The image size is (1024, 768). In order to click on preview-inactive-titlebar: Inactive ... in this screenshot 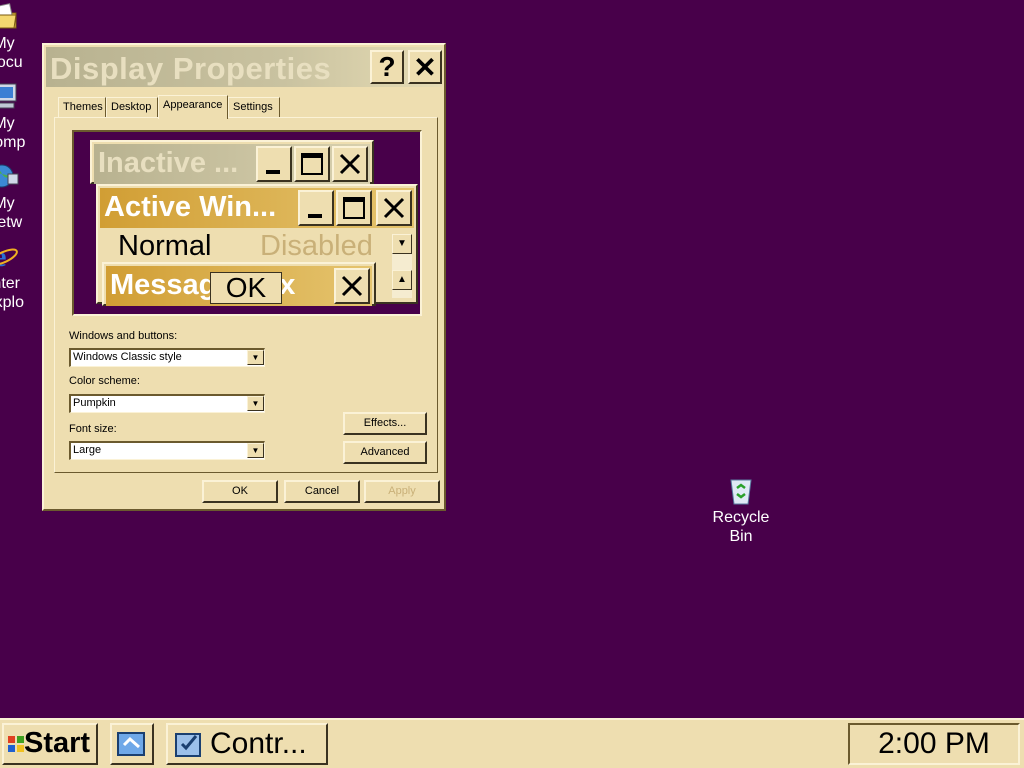, I will do `click(232, 164)`.